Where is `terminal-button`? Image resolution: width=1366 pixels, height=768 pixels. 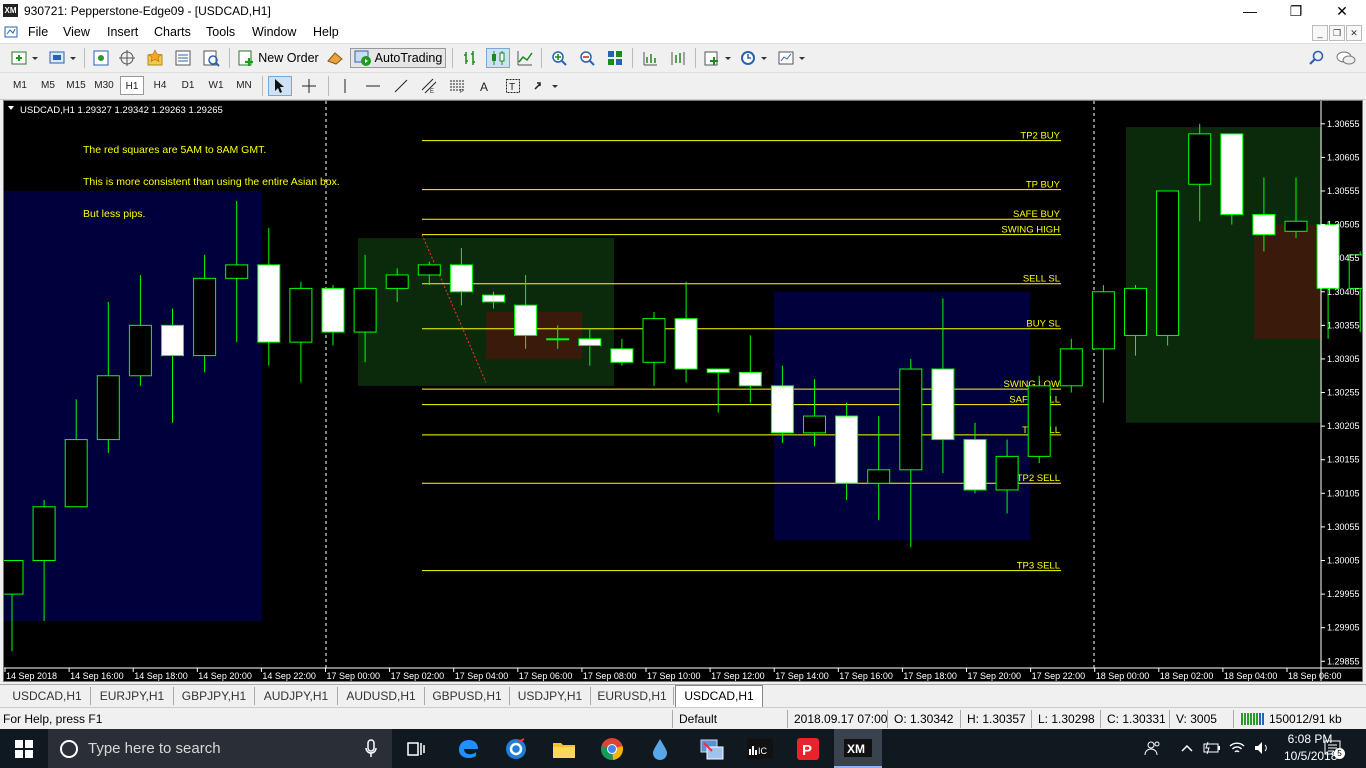
terminal-button is located at coordinates (183, 58).